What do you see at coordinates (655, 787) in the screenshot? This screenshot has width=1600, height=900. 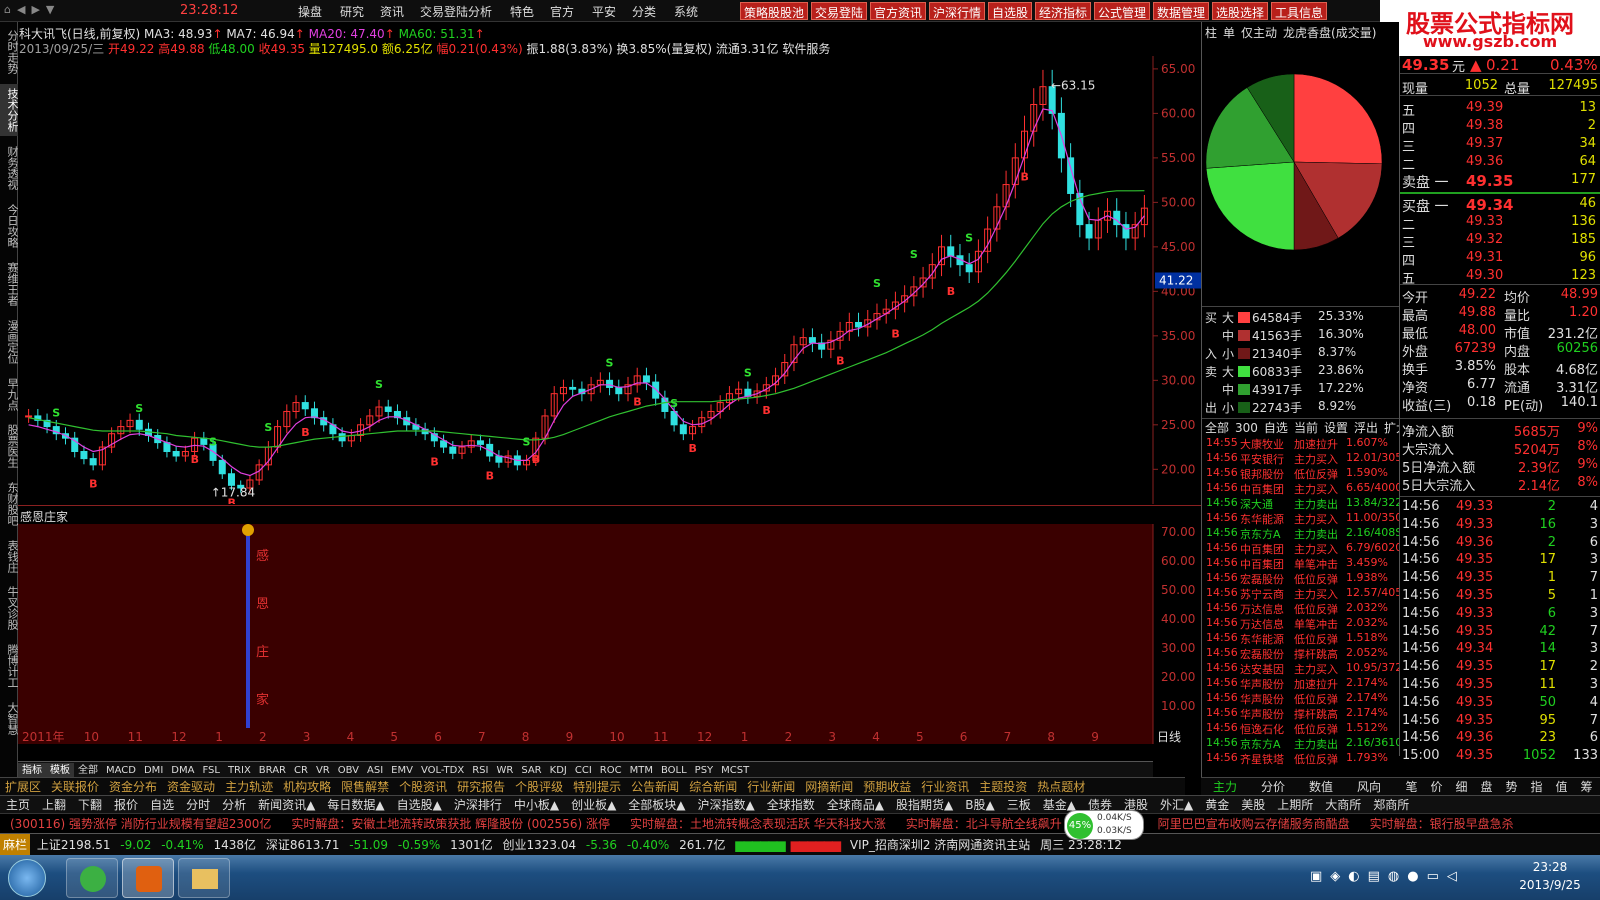 I see `func-tab-11: 公告新闻` at bounding box center [655, 787].